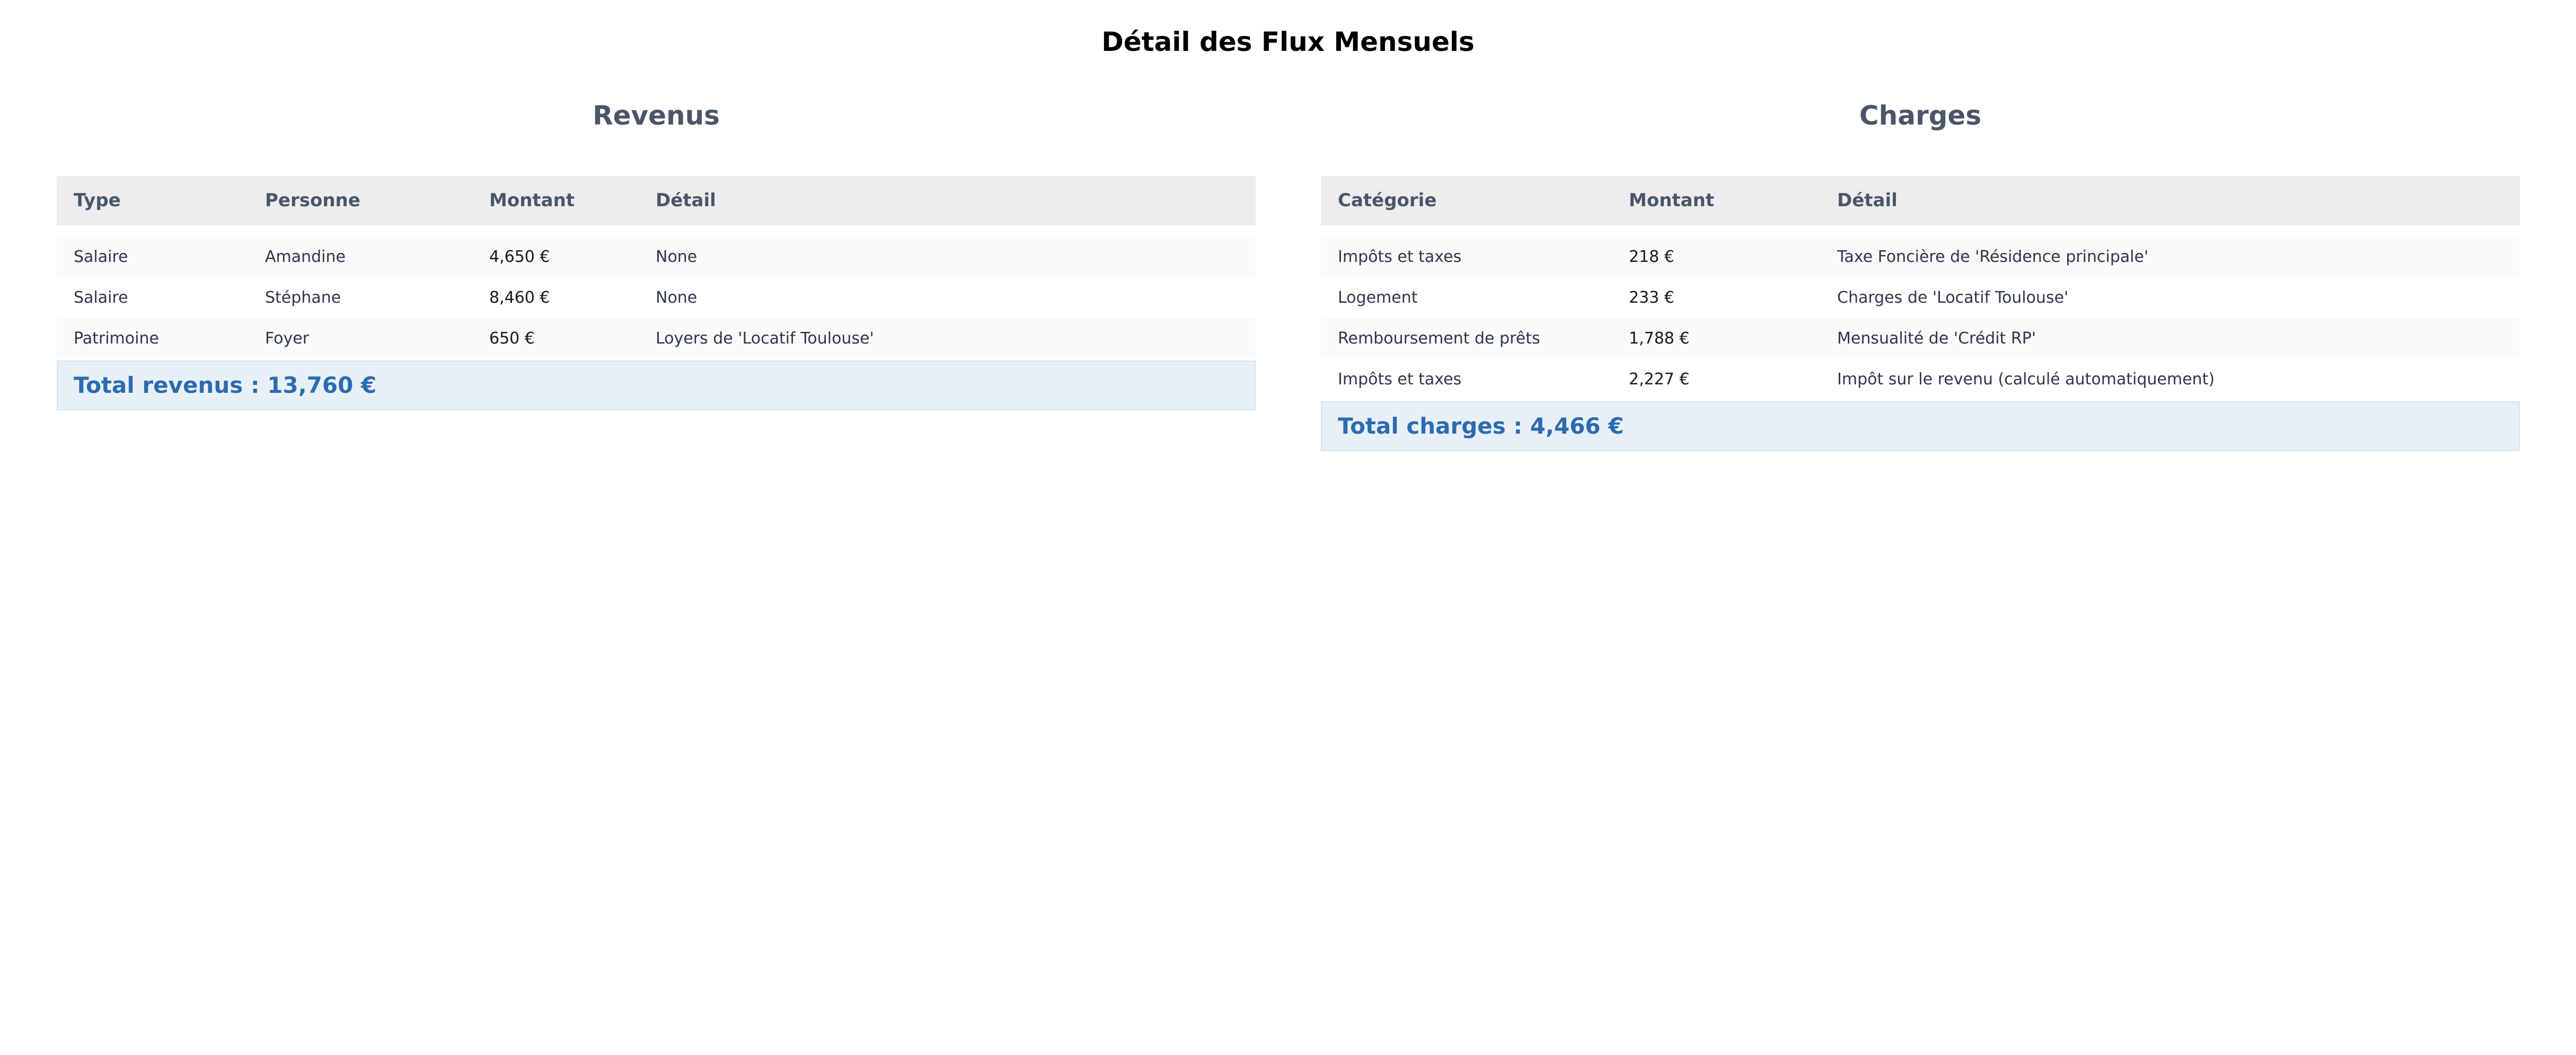 The width and height of the screenshot is (2576, 1055). Describe the element at coordinates (1387, 200) in the screenshot. I see `column-header-categorie: Catégorie` at that location.